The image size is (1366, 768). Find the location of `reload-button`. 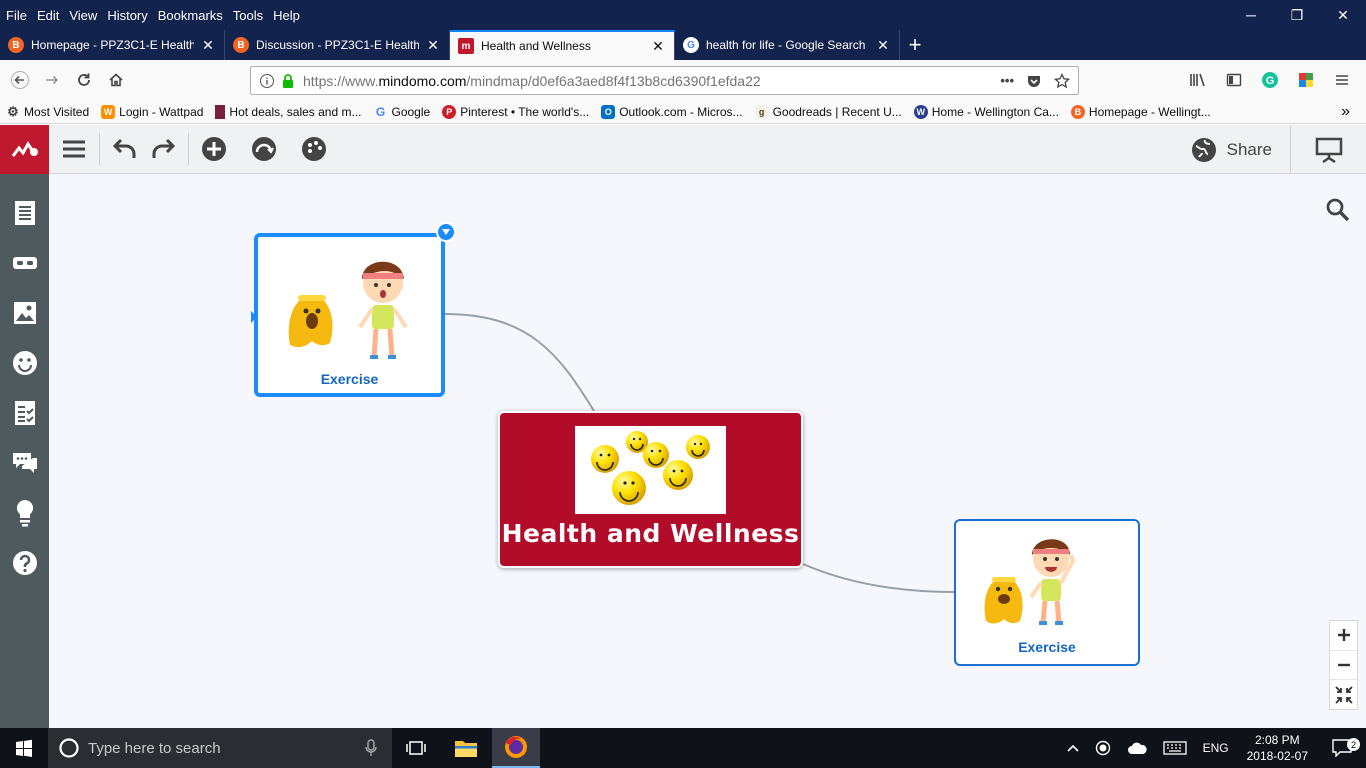

reload-button is located at coordinates (84, 80).